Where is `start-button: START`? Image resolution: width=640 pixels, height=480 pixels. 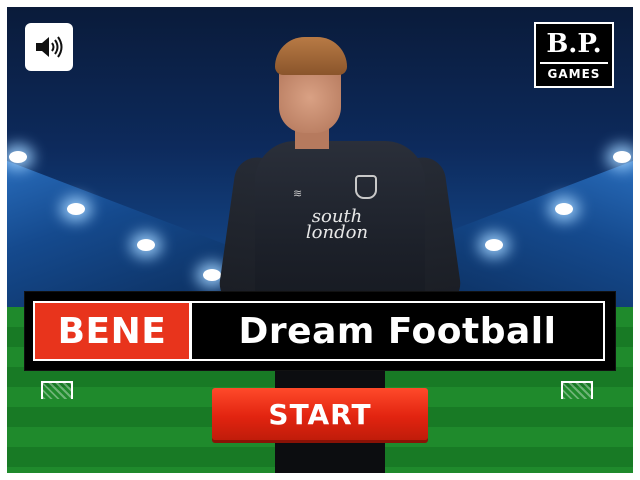
start-button: START is located at coordinates (320, 414).